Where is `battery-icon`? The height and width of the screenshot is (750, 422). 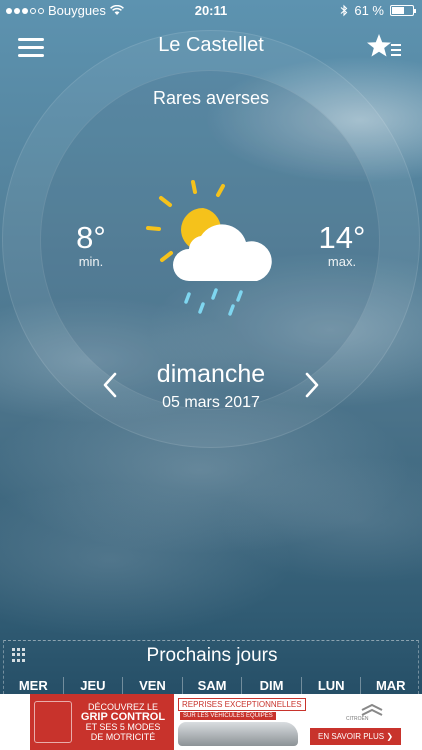 battery-icon is located at coordinates (403, 10).